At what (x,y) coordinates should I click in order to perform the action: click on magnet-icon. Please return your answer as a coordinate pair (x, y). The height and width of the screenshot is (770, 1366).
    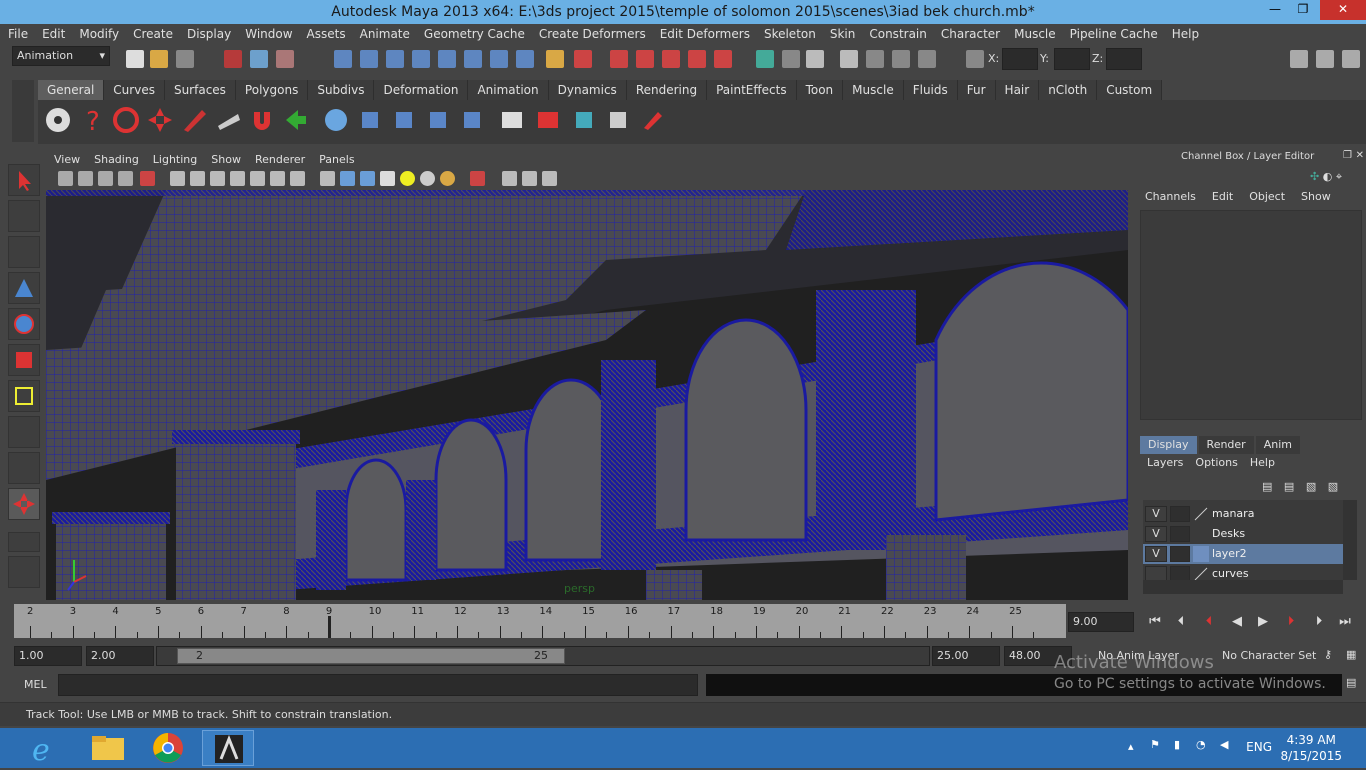
    Looking at the image, I should click on (262, 120).